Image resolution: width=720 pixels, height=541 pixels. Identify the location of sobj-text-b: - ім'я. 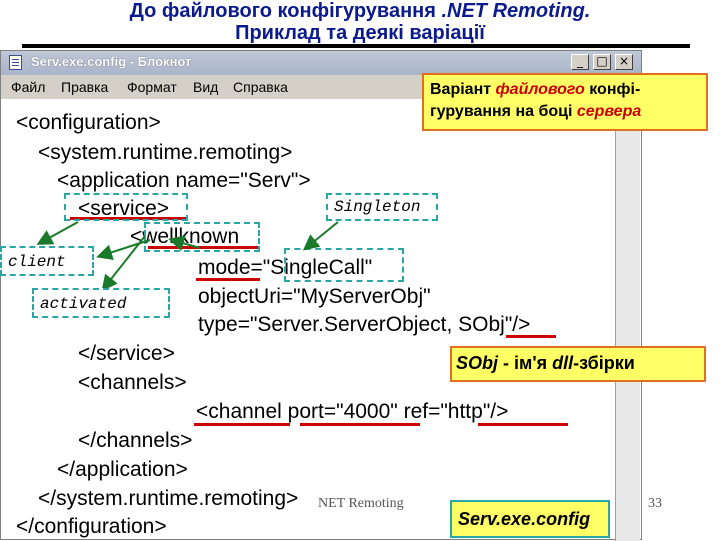
(525, 363).